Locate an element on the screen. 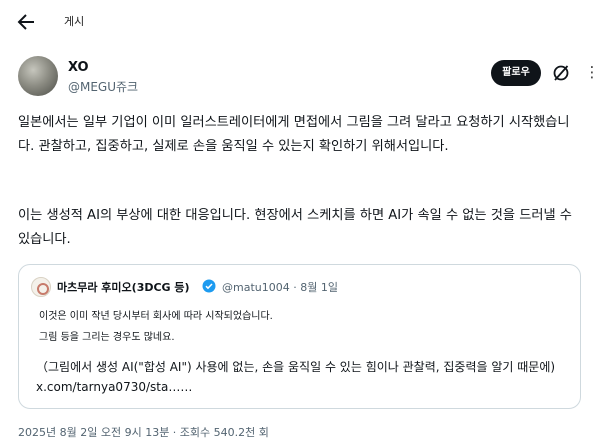 This screenshot has width=600, height=445. post-timestamp: 2025년 8월 2일 오전 9시 13분 · 조회수 540.2천 회 is located at coordinates (143, 432).